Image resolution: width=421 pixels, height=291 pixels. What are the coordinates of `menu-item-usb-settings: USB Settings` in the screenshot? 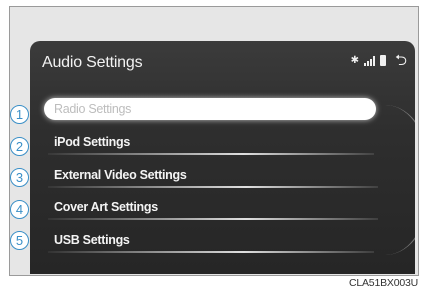 It's located at (209, 241).